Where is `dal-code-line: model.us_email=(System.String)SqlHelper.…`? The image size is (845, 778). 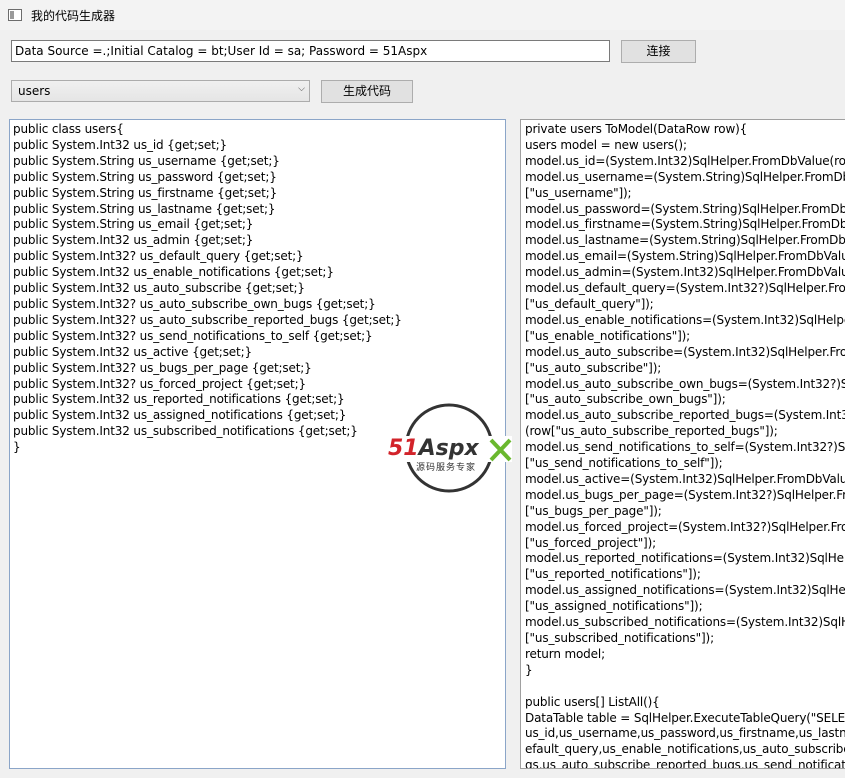
dal-code-line: model.us_email=(System.String)SqlHelper.… is located at coordinates (685, 256).